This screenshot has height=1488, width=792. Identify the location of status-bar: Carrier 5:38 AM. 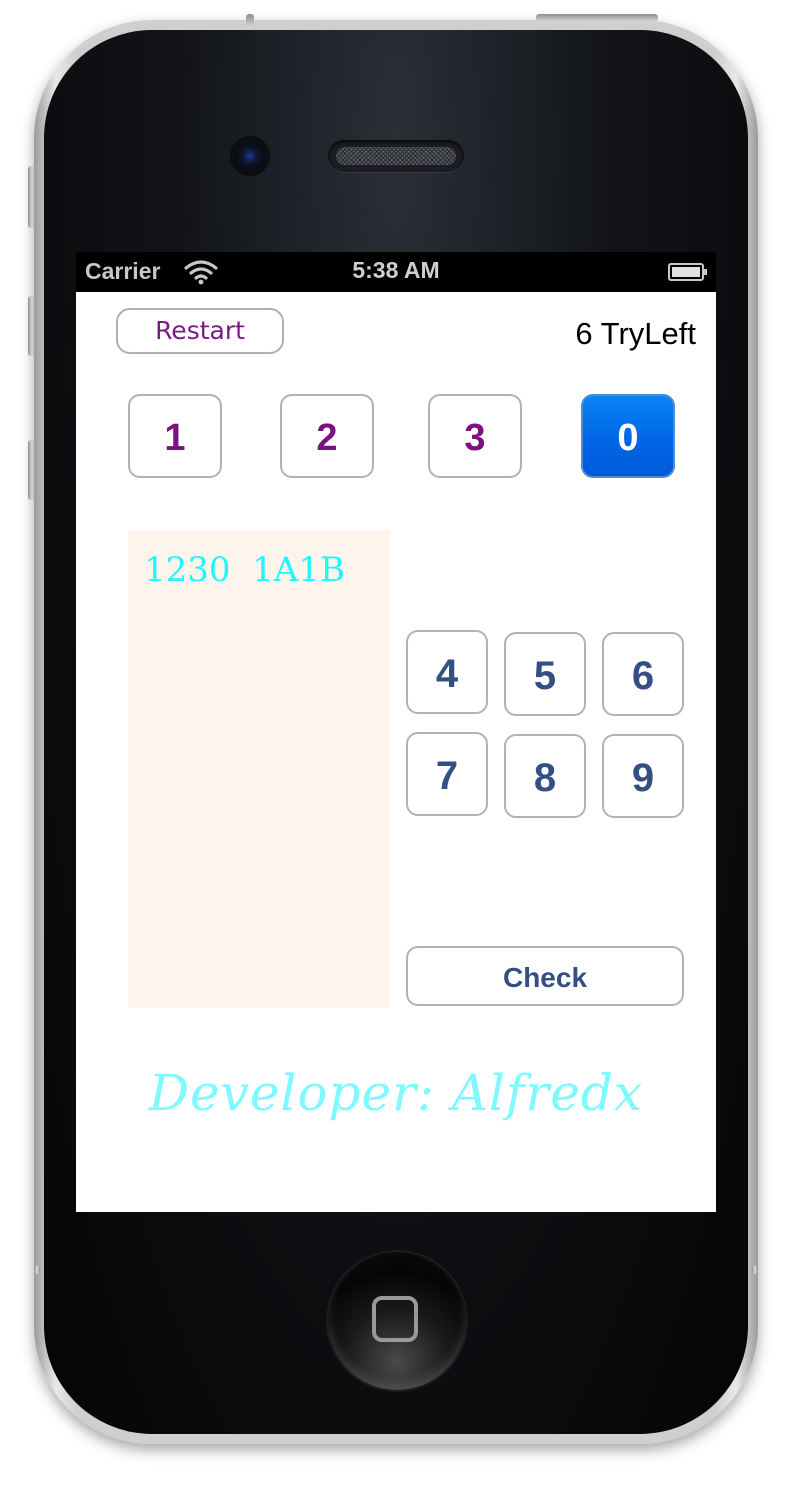
(396, 272).